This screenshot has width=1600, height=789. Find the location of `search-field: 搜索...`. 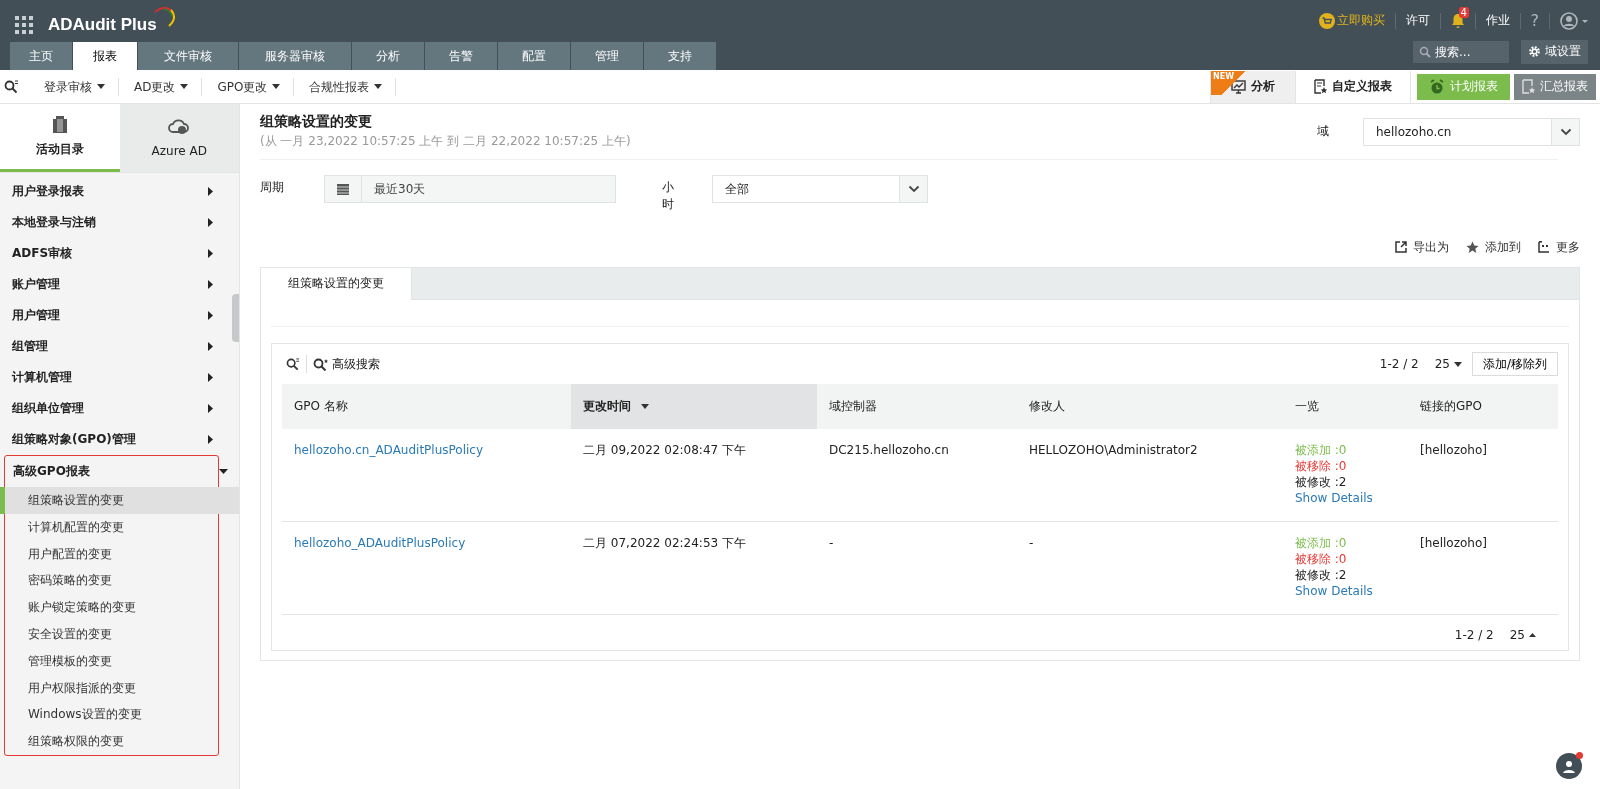

search-field: 搜索... is located at coordinates (1461, 51).